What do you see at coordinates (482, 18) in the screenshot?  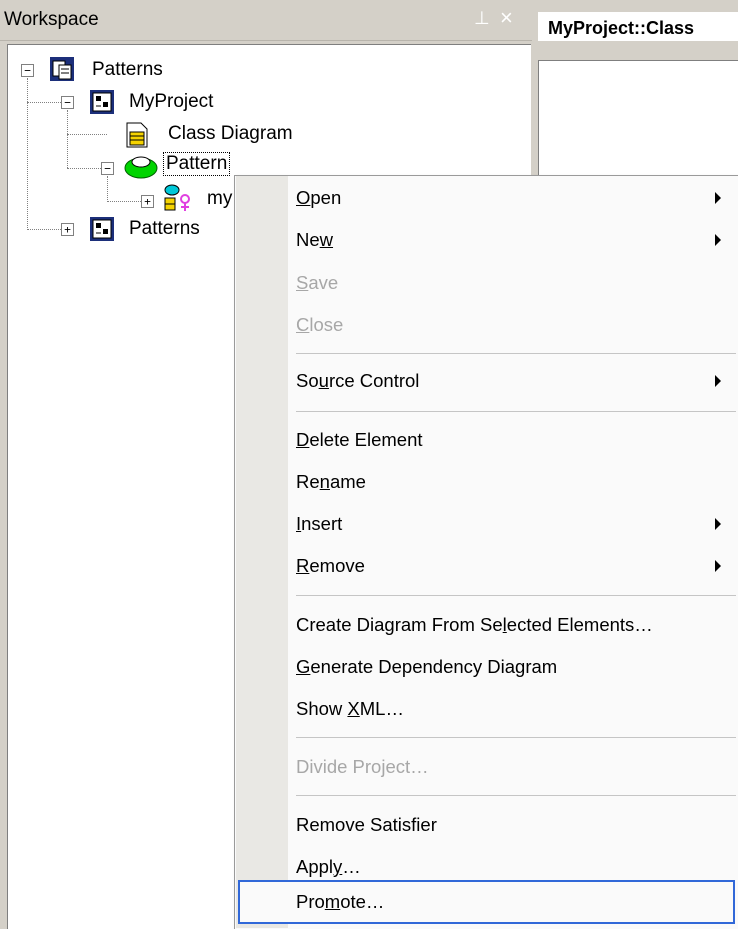 I see `pin-icon: ⊥` at bounding box center [482, 18].